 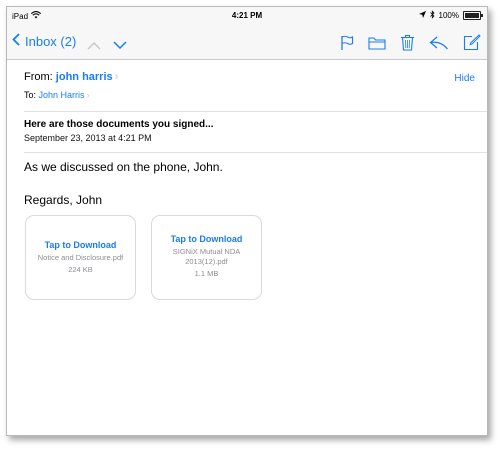 What do you see at coordinates (62, 95) in the screenshot?
I see `recipient-name: John Harris` at bounding box center [62, 95].